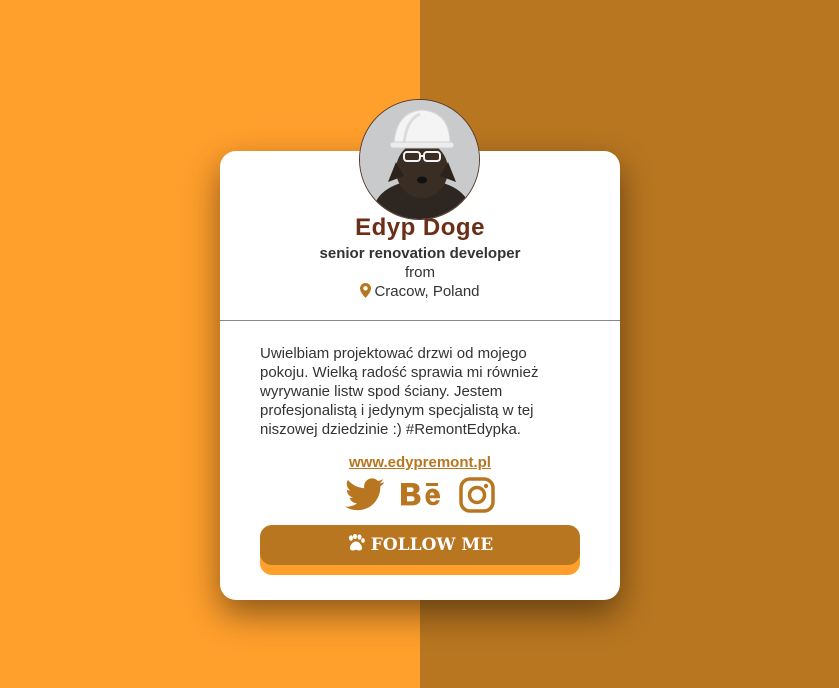 The height and width of the screenshot is (688, 839). What do you see at coordinates (420, 320) in the screenshot?
I see `divider` at bounding box center [420, 320].